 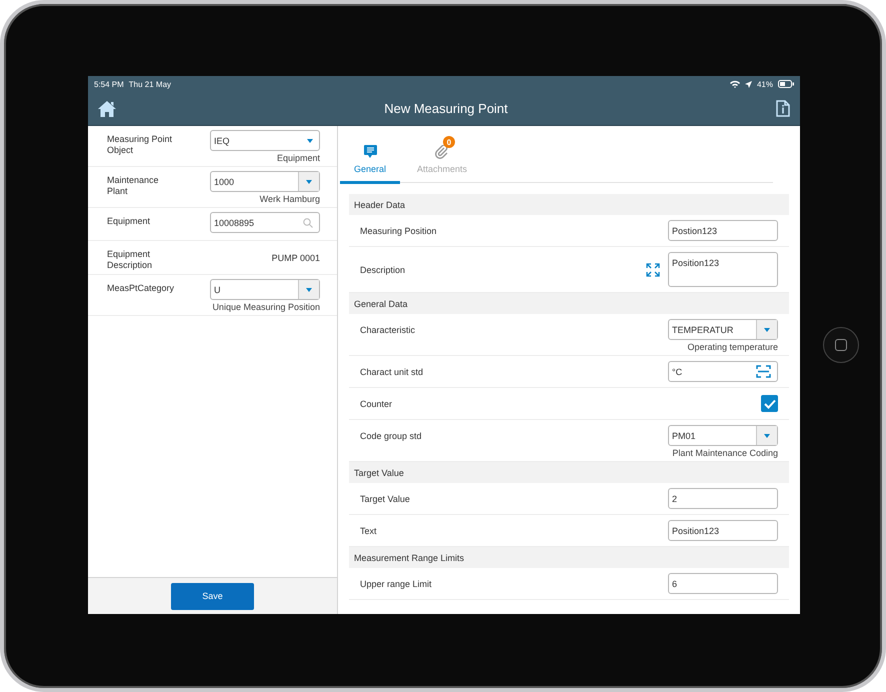 I want to click on status-date: Thu 21 May, so click(x=150, y=84).